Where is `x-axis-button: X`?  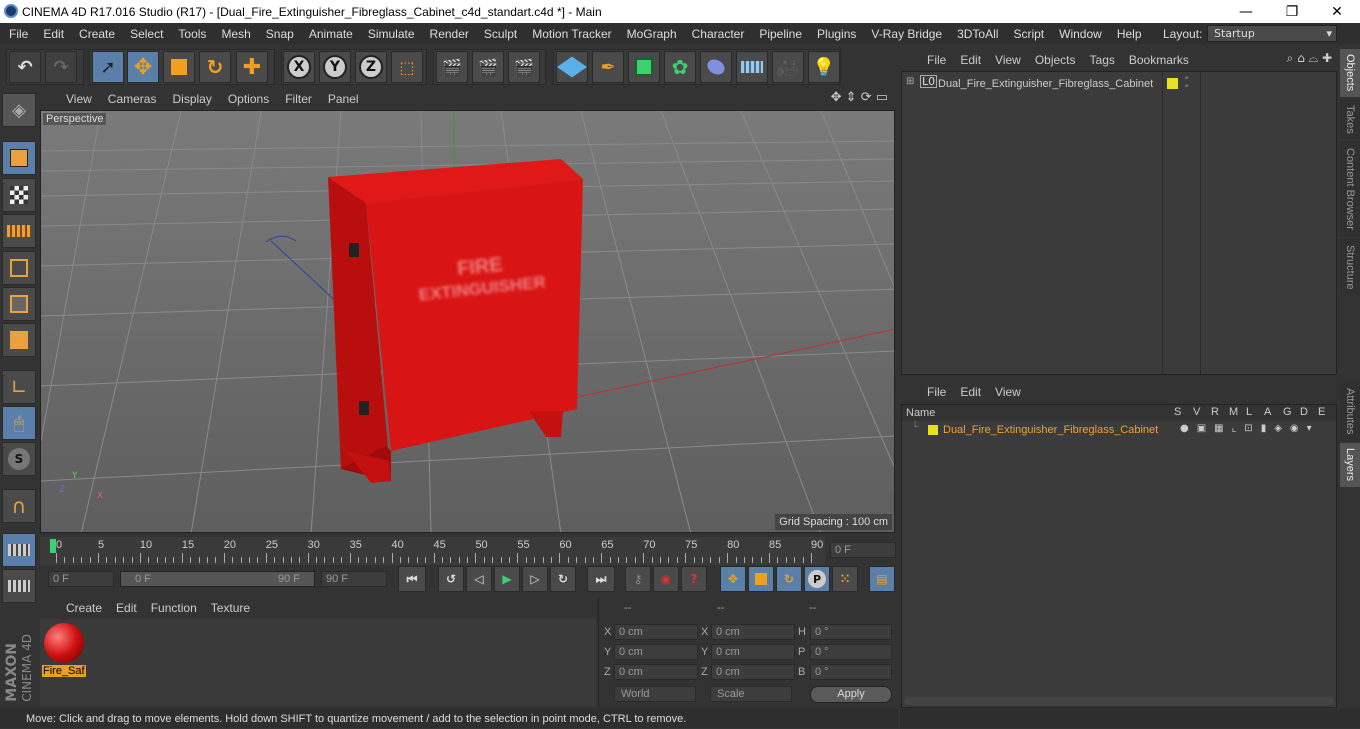 x-axis-button: X is located at coordinates (299, 67).